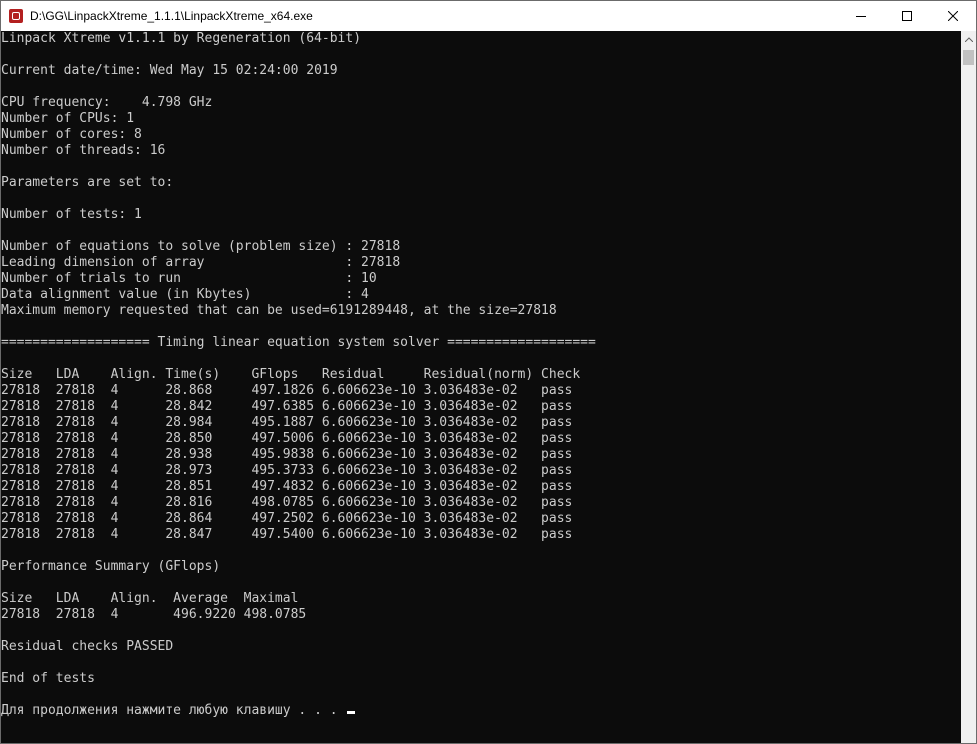  I want to click on console-line: Size LDA Align. Average Maximal, so click(150, 598).